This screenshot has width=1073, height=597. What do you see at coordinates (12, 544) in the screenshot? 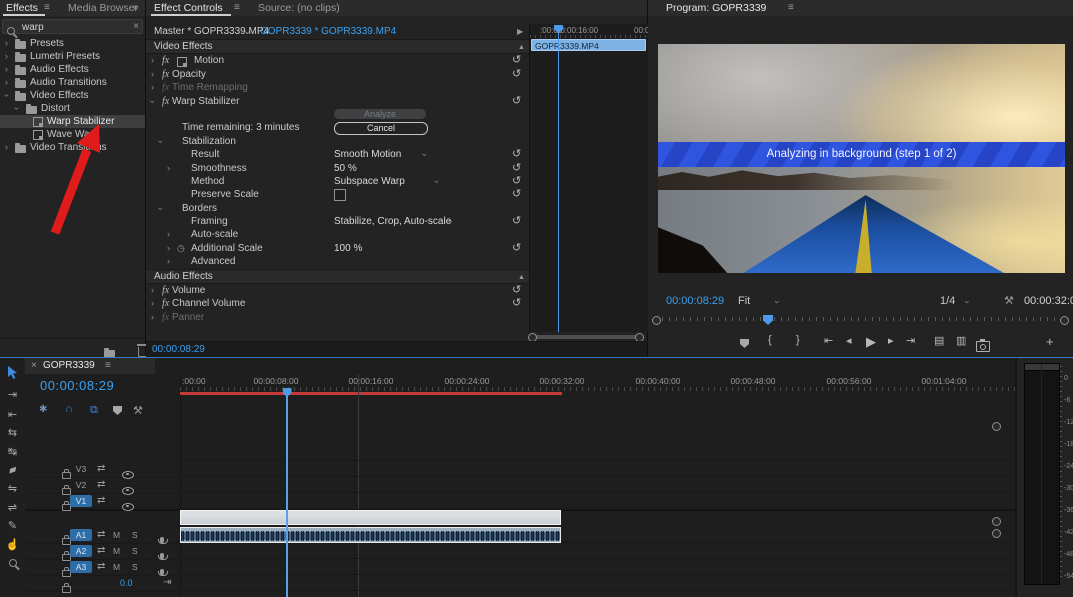
I see `hand-tool: ☝` at bounding box center [12, 544].